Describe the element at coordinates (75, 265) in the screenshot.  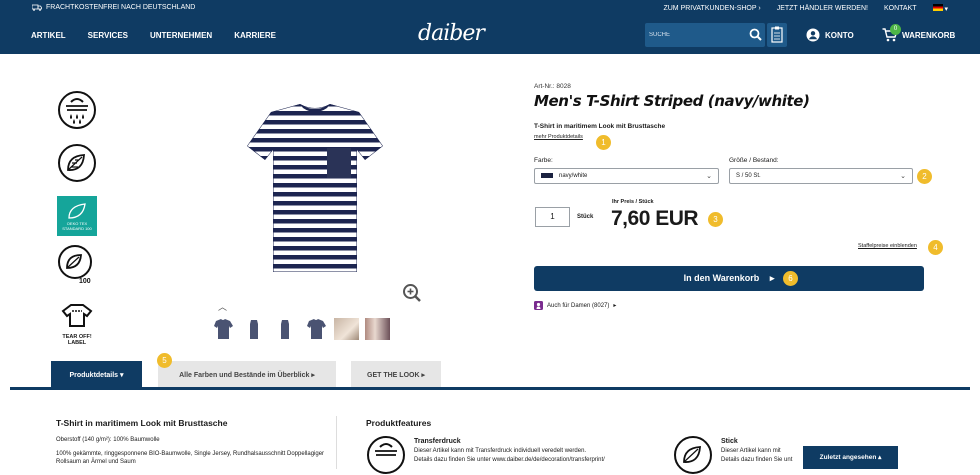
I see `cotton-100-icon: 100` at that location.